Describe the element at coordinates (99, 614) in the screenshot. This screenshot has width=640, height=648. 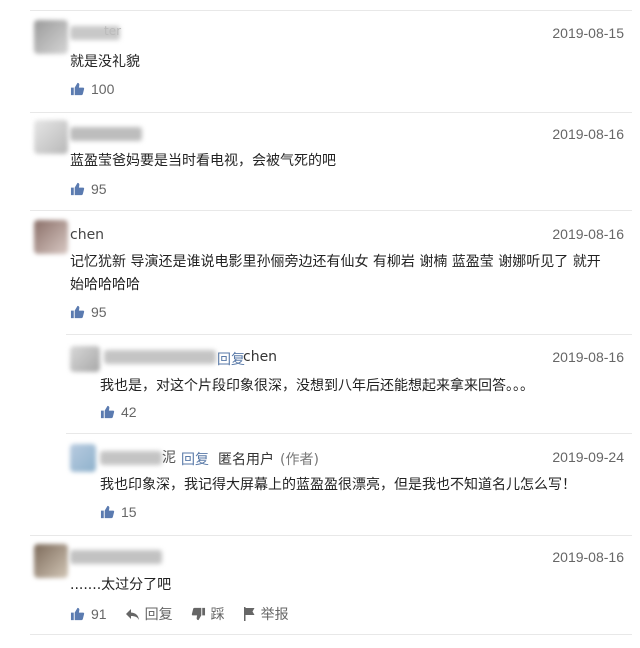
I see `like-count: 91` at that location.